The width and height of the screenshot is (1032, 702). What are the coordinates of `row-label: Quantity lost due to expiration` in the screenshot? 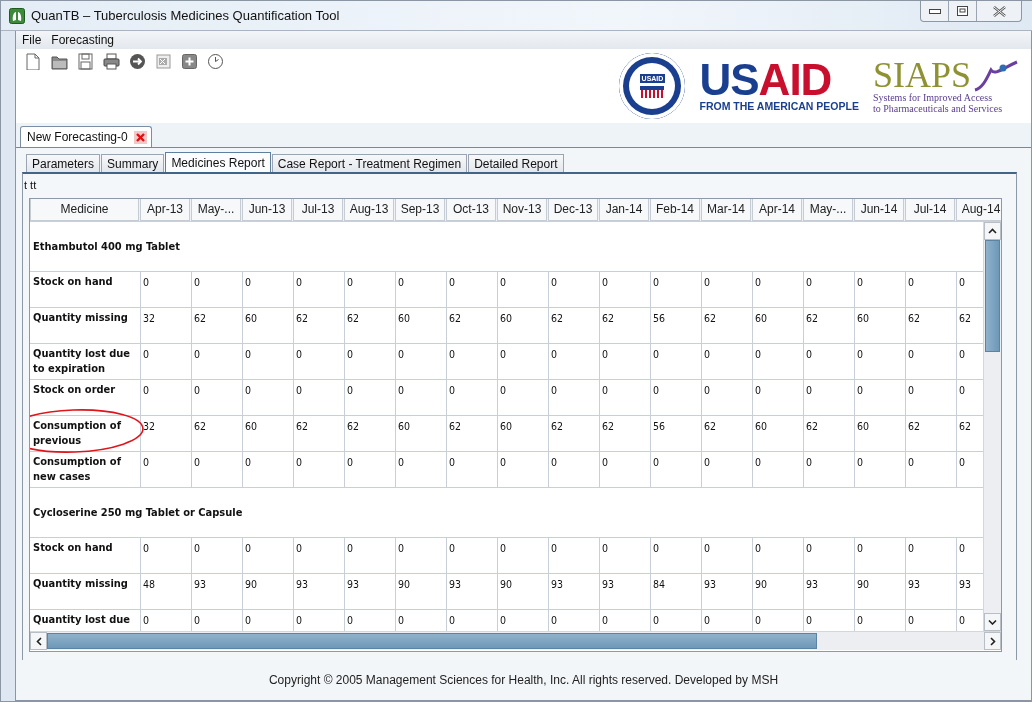 It's located at (82, 361).